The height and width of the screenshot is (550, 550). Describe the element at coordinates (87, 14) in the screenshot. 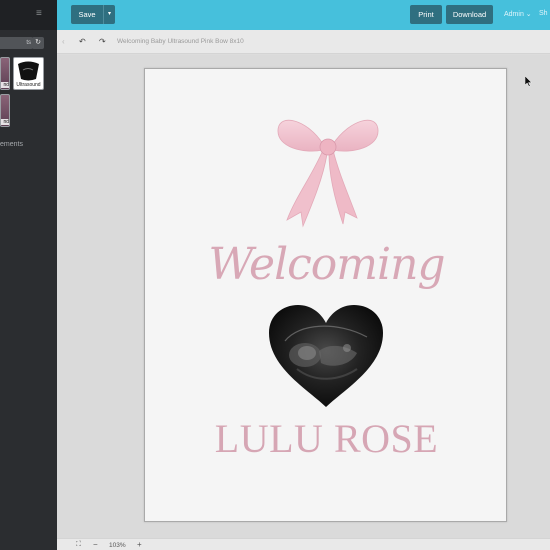

I see `save-button: Save` at that location.